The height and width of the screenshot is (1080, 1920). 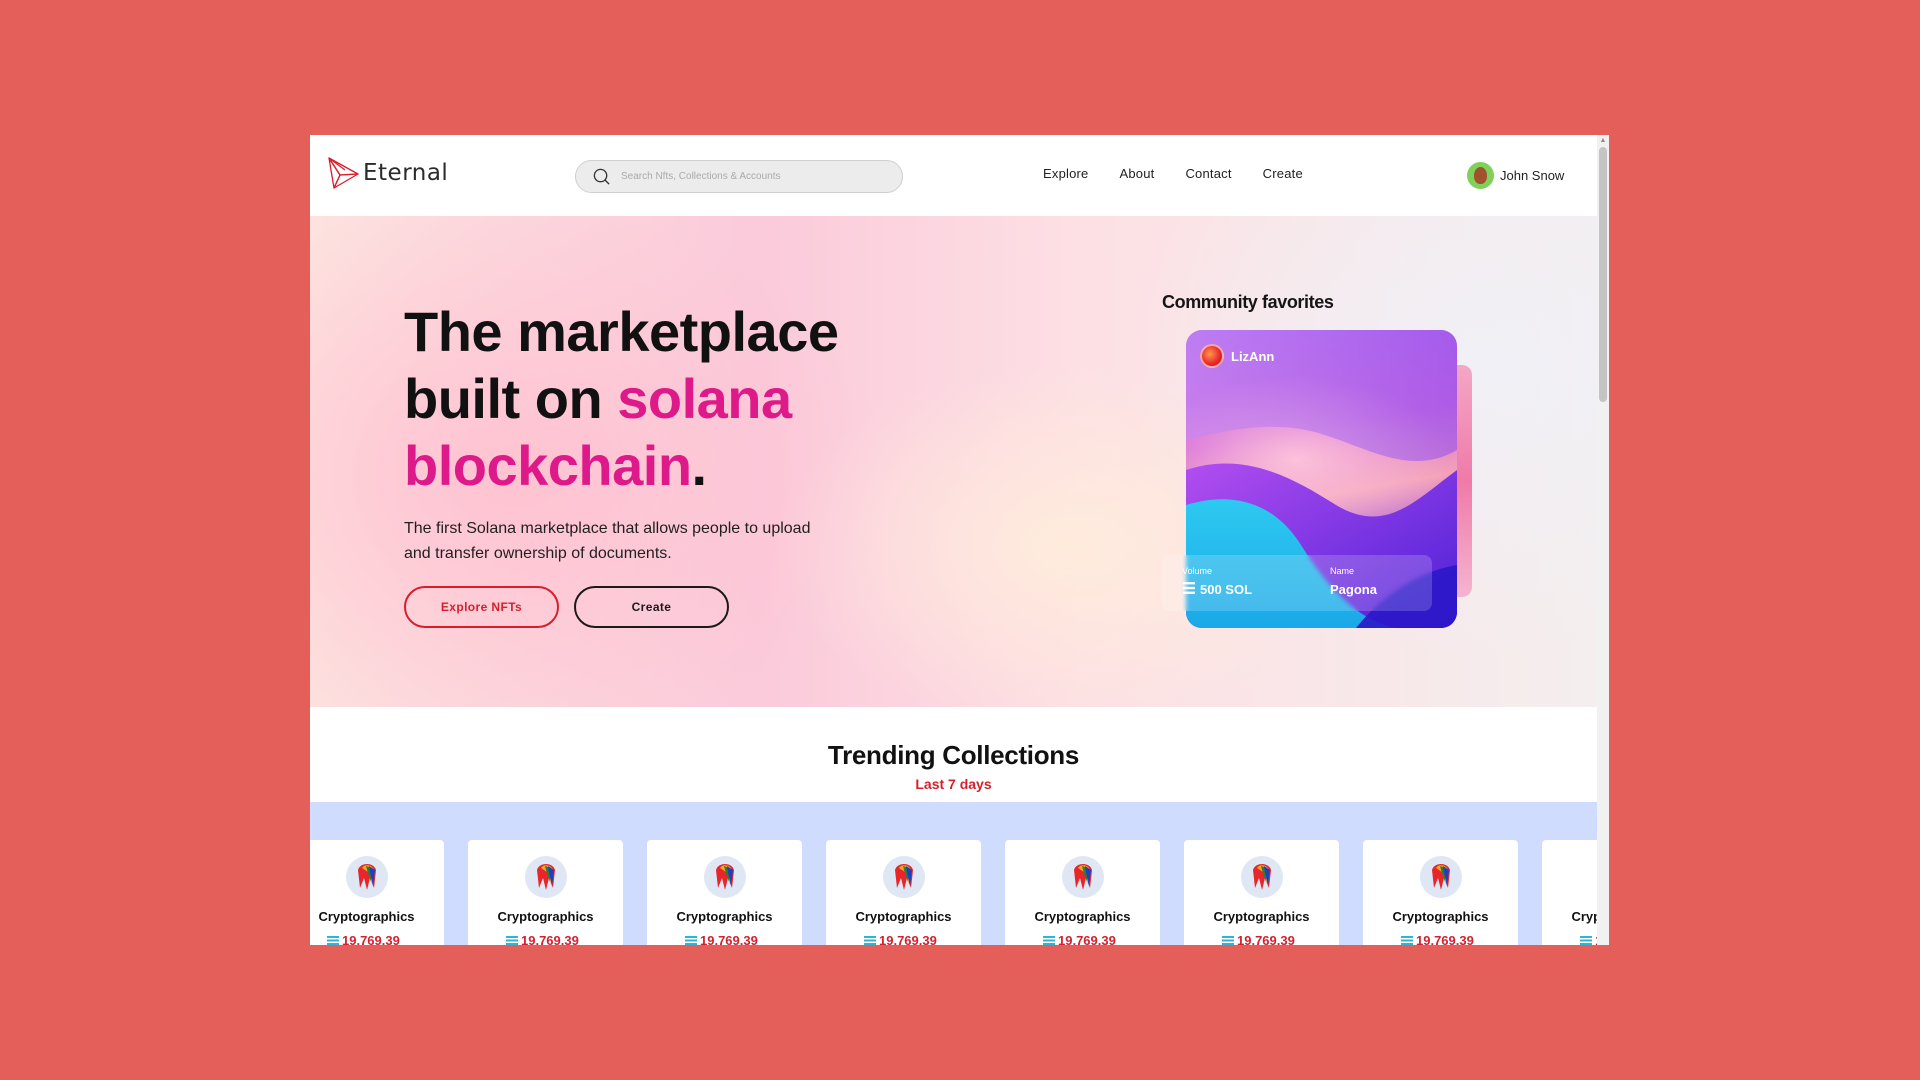 I want to click on trending-period: Last 7 days, so click(x=953, y=784).